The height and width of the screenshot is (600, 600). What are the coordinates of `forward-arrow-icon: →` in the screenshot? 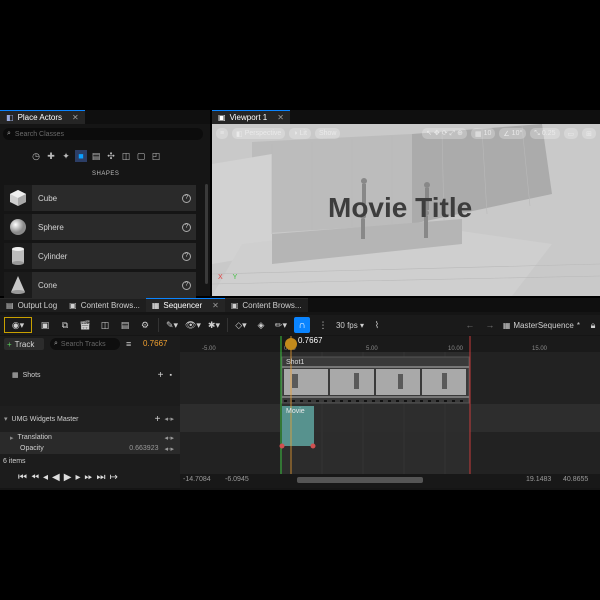 It's located at (490, 325).